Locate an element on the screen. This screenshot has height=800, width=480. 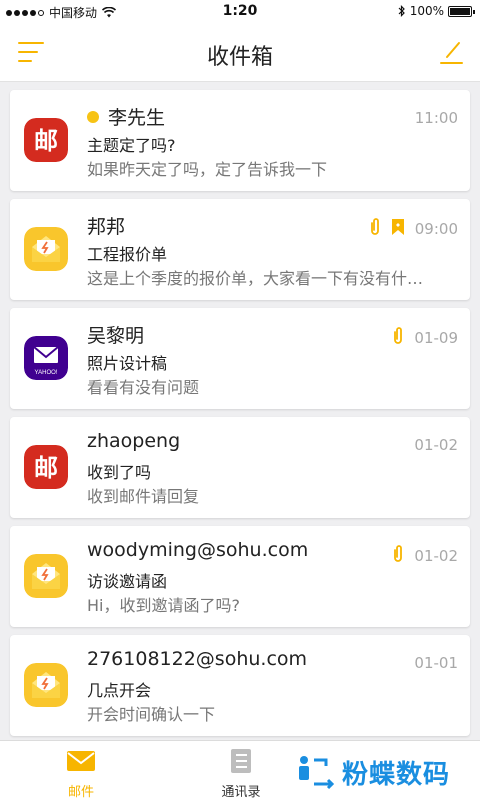
email-preview: 开会时间确认一下 is located at coordinates (151, 714).